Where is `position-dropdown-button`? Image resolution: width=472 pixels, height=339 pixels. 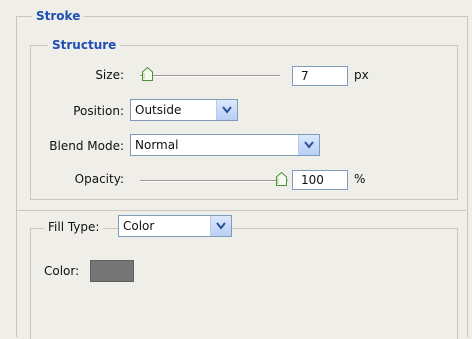 position-dropdown-button is located at coordinates (226, 110).